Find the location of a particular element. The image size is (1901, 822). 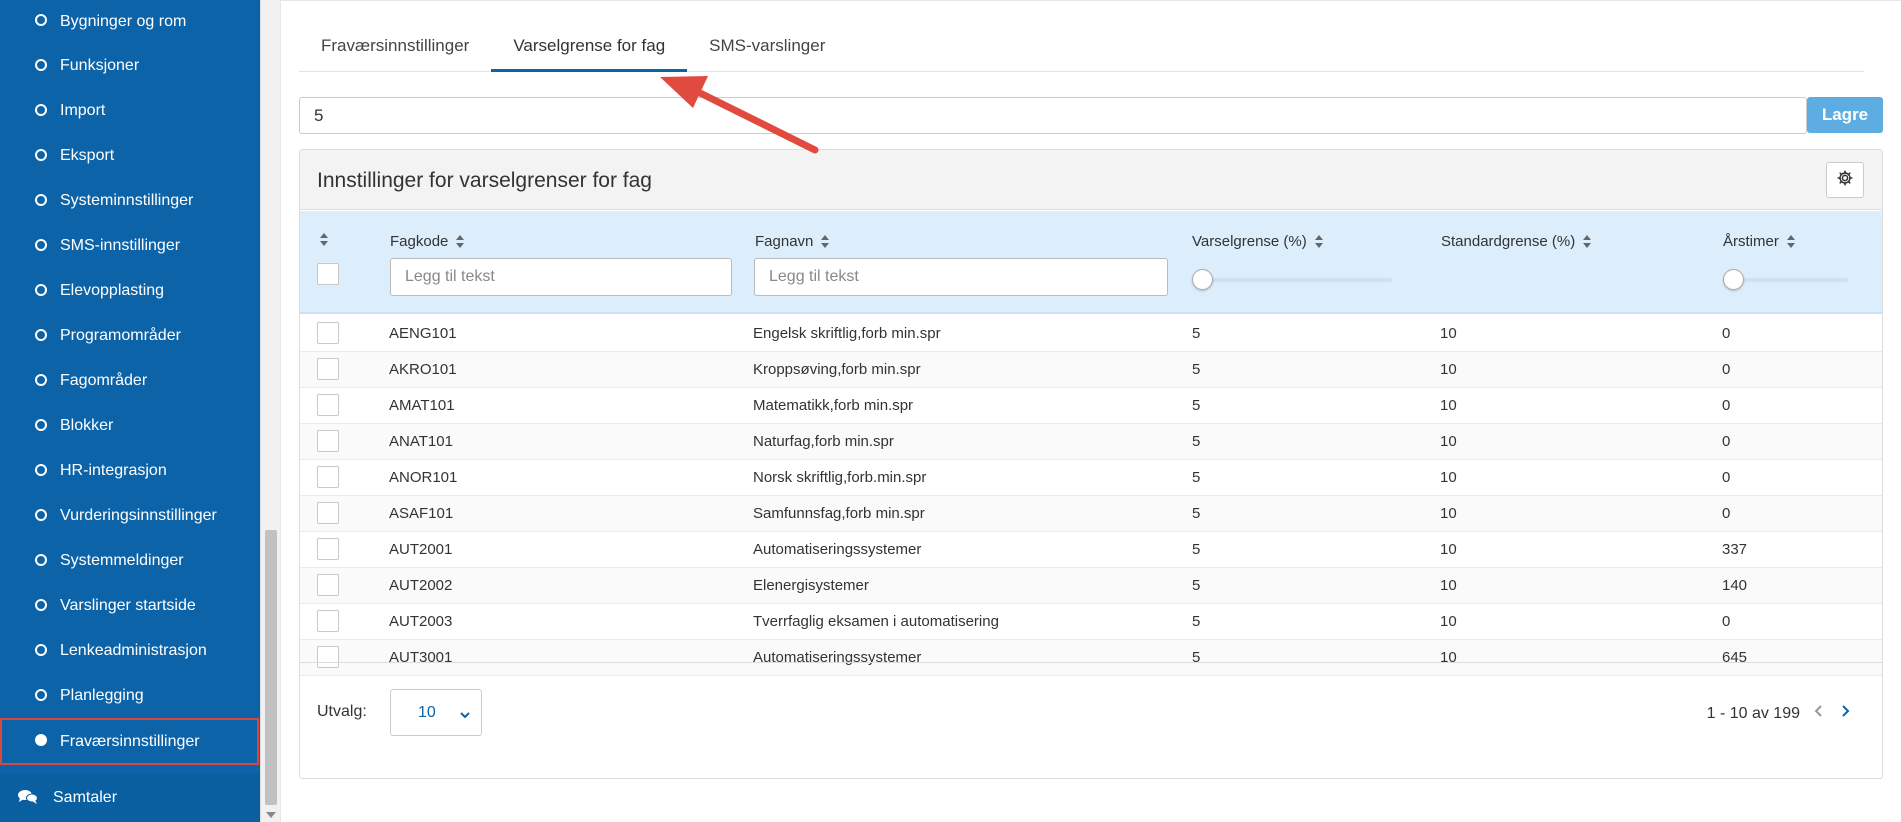

sidebar-item-label: Lenkeadministrasjon is located at coordinates (133, 650).